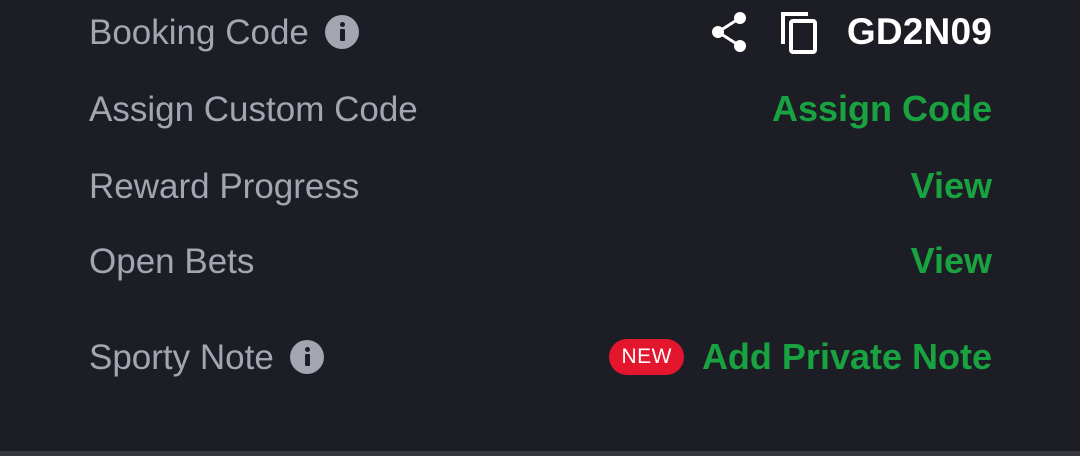  Describe the element at coordinates (951, 186) in the screenshot. I see `reward-progress-view-link: View` at that location.